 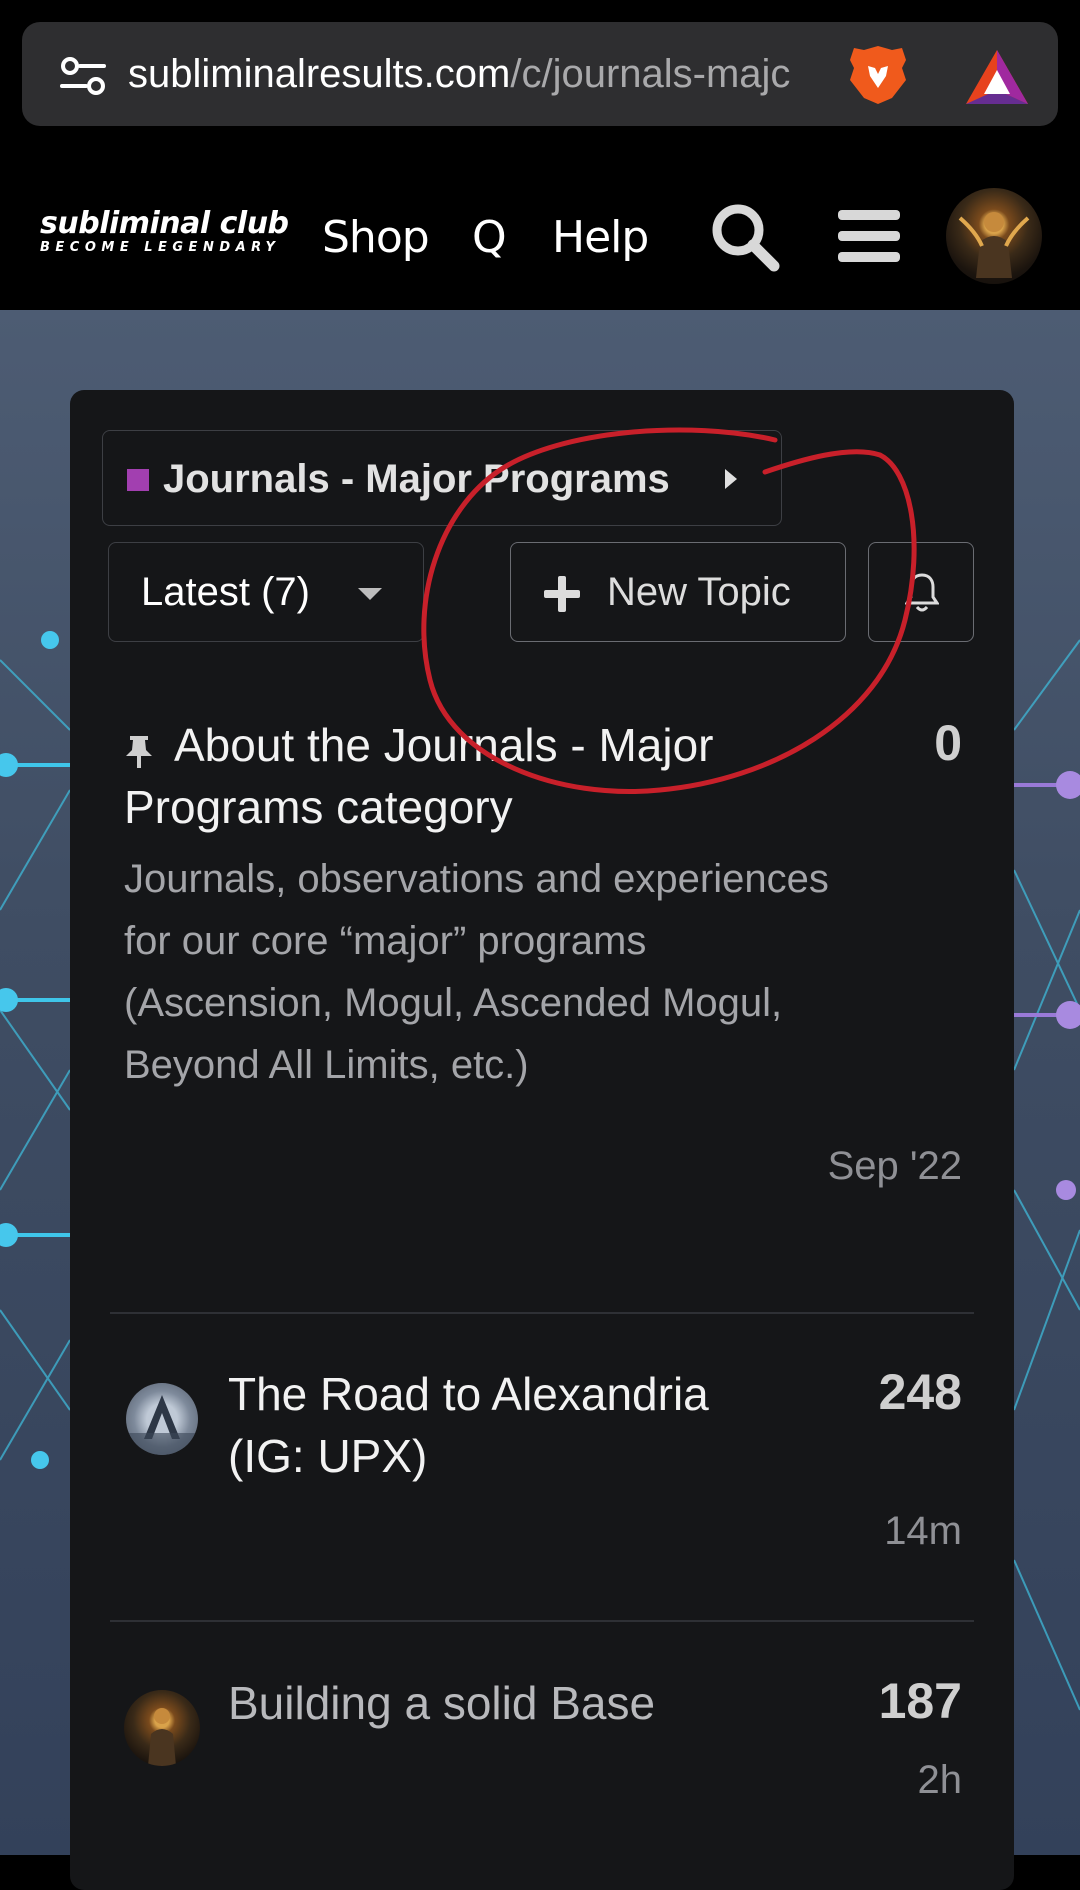 I want to click on category-breadcrumb: Journals - Major Programs, so click(x=442, y=478).